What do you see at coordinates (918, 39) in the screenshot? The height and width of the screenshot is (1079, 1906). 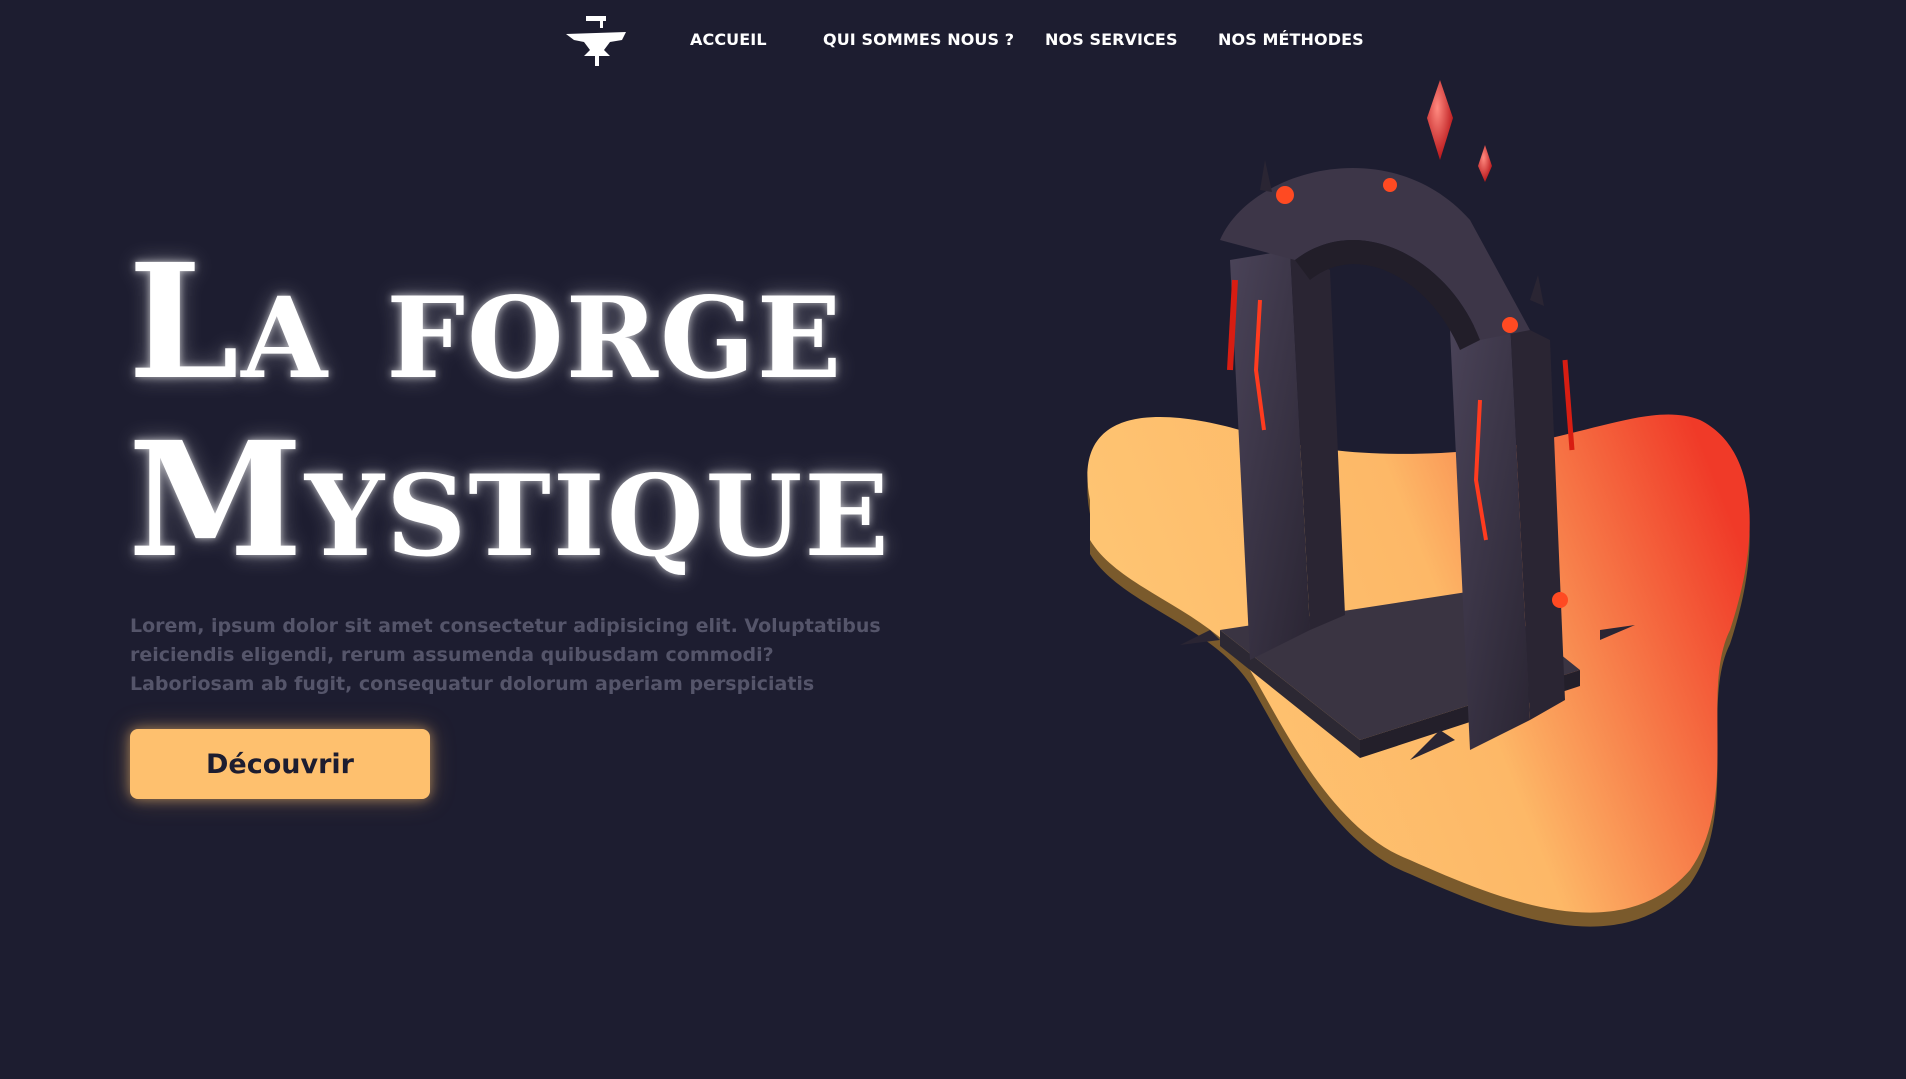 I see `nav-link-qui-sommes-nous: QUI SOMMES NOUS ?` at bounding box center [918, 39].